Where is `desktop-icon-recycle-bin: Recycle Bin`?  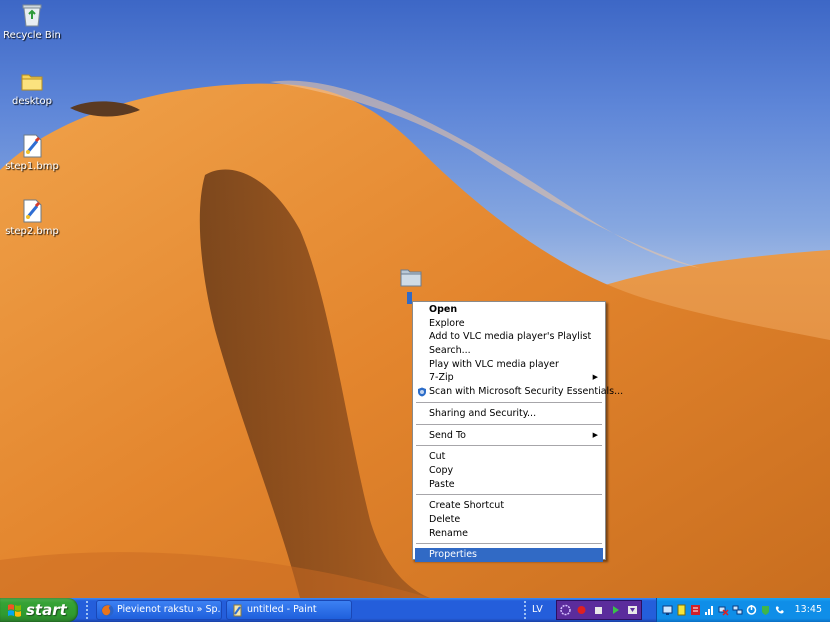
desktop-icon-recycle-bin: Recycle Bin is located at coordinates (32, 22).